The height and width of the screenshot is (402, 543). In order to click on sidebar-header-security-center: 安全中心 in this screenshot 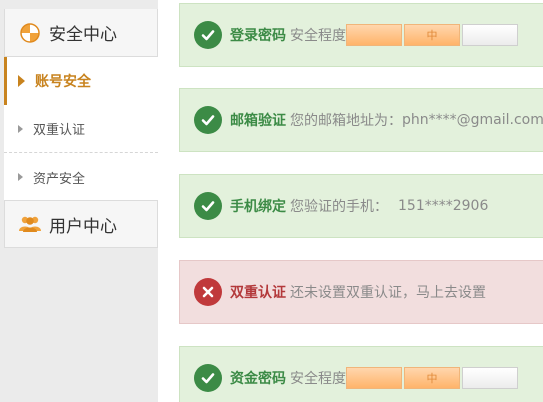, I will do `click(81, 33)`.